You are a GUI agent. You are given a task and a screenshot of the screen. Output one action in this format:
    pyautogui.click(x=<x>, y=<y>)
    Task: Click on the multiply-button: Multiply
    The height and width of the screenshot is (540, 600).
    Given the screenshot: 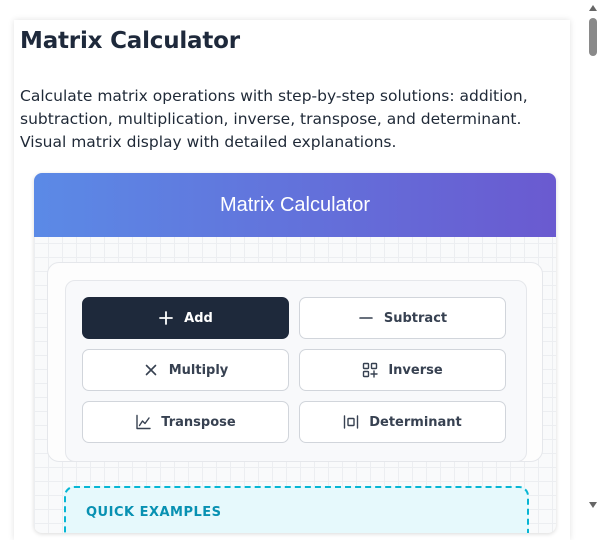 What is the action you would take?
    pyautogui.click(x=185, y=370)
    